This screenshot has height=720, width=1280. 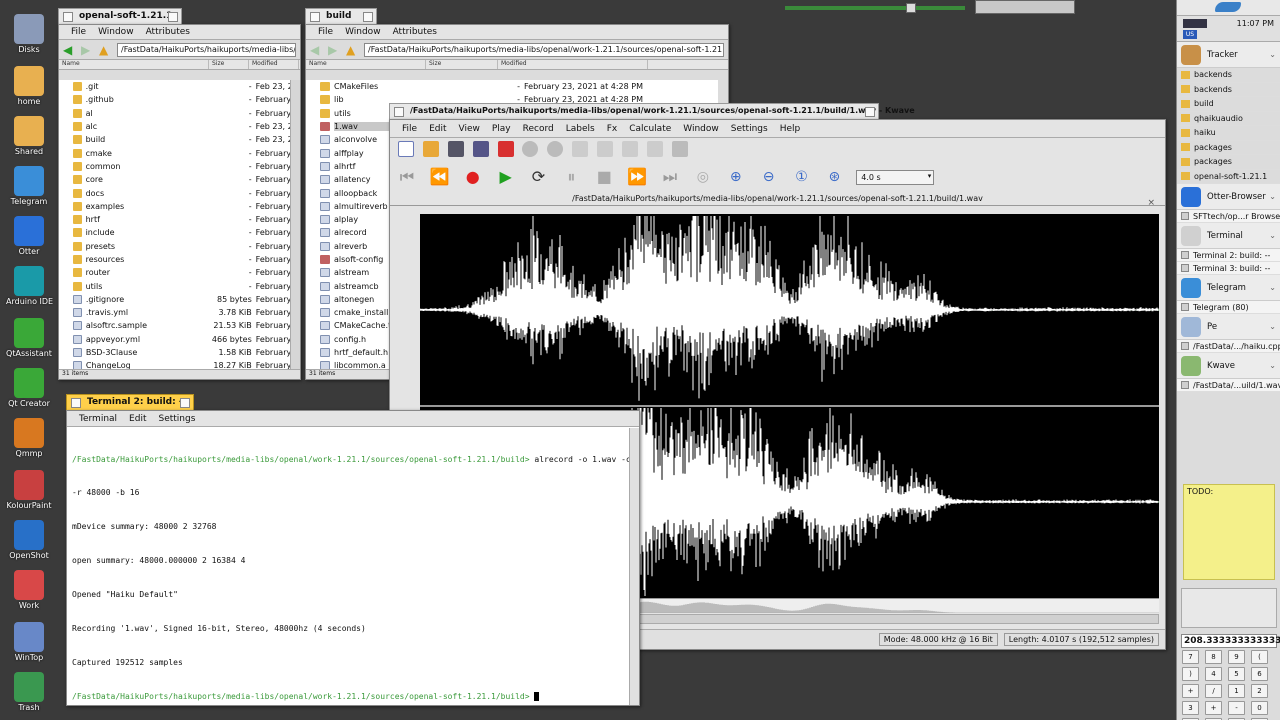 I want to click on desktop-icon-trash: Trash, so click(x=29, y=692).